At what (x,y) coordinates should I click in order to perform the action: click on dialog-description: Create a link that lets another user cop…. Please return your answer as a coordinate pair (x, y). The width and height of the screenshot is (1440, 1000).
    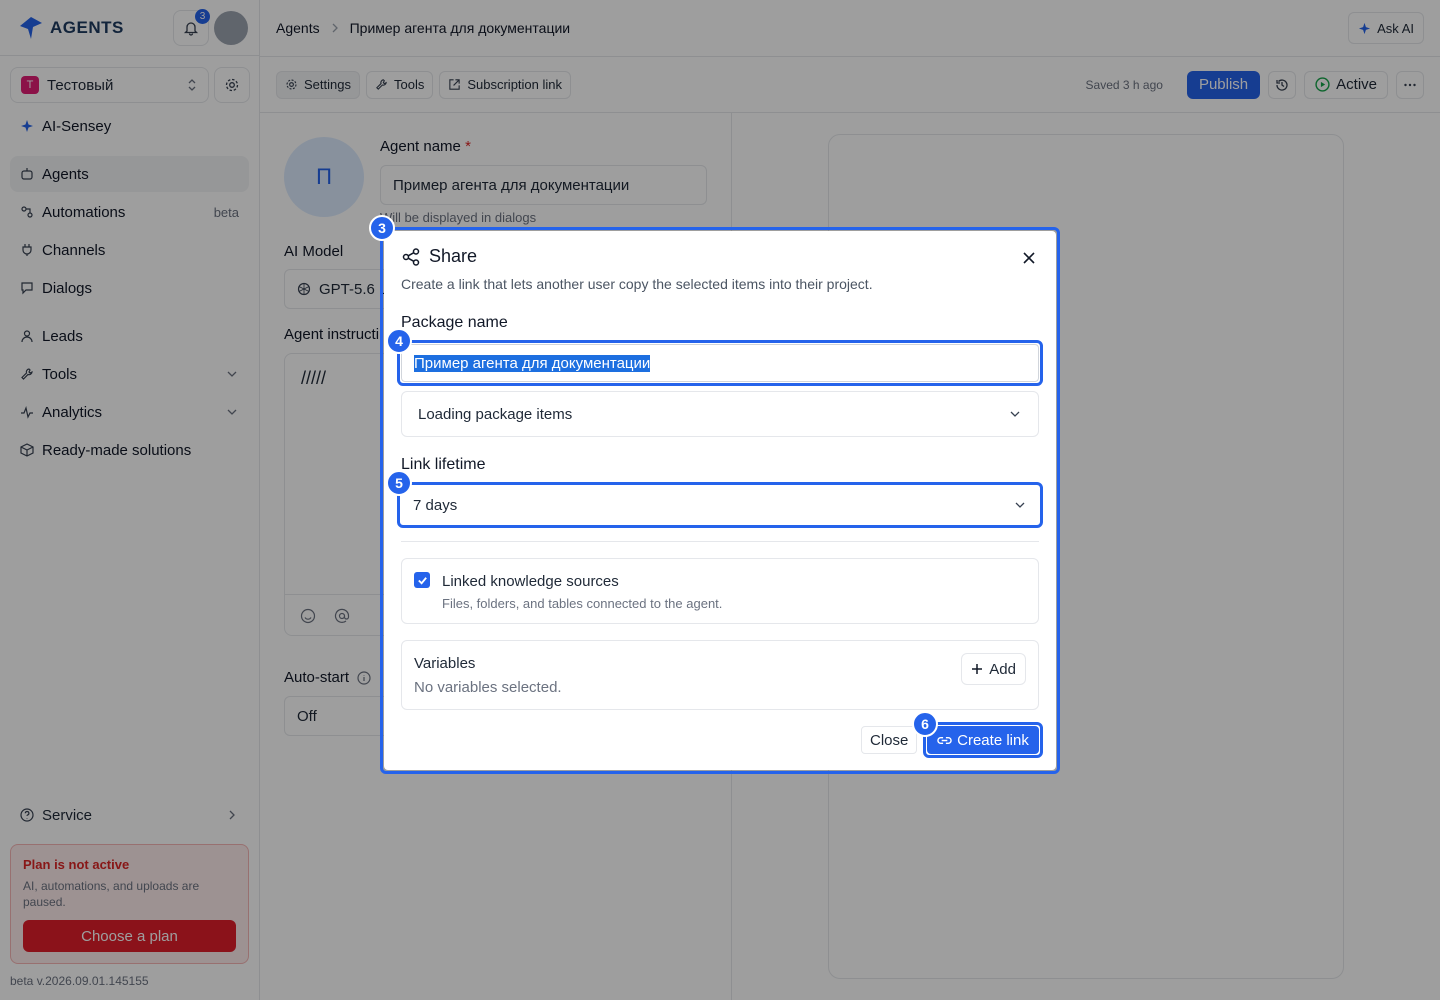
    Looking at the image, I should click on (637, 284).